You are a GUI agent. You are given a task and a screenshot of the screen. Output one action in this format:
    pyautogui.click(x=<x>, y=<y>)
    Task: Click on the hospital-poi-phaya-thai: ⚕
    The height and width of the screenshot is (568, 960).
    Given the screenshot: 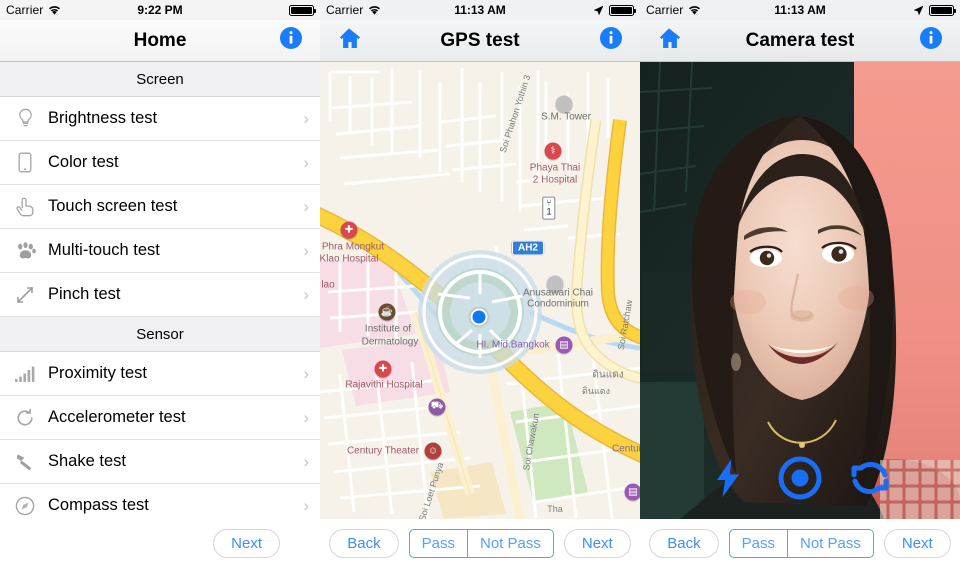 What is the action you would take?
    pyautogui.click(x=553, y=151)
    